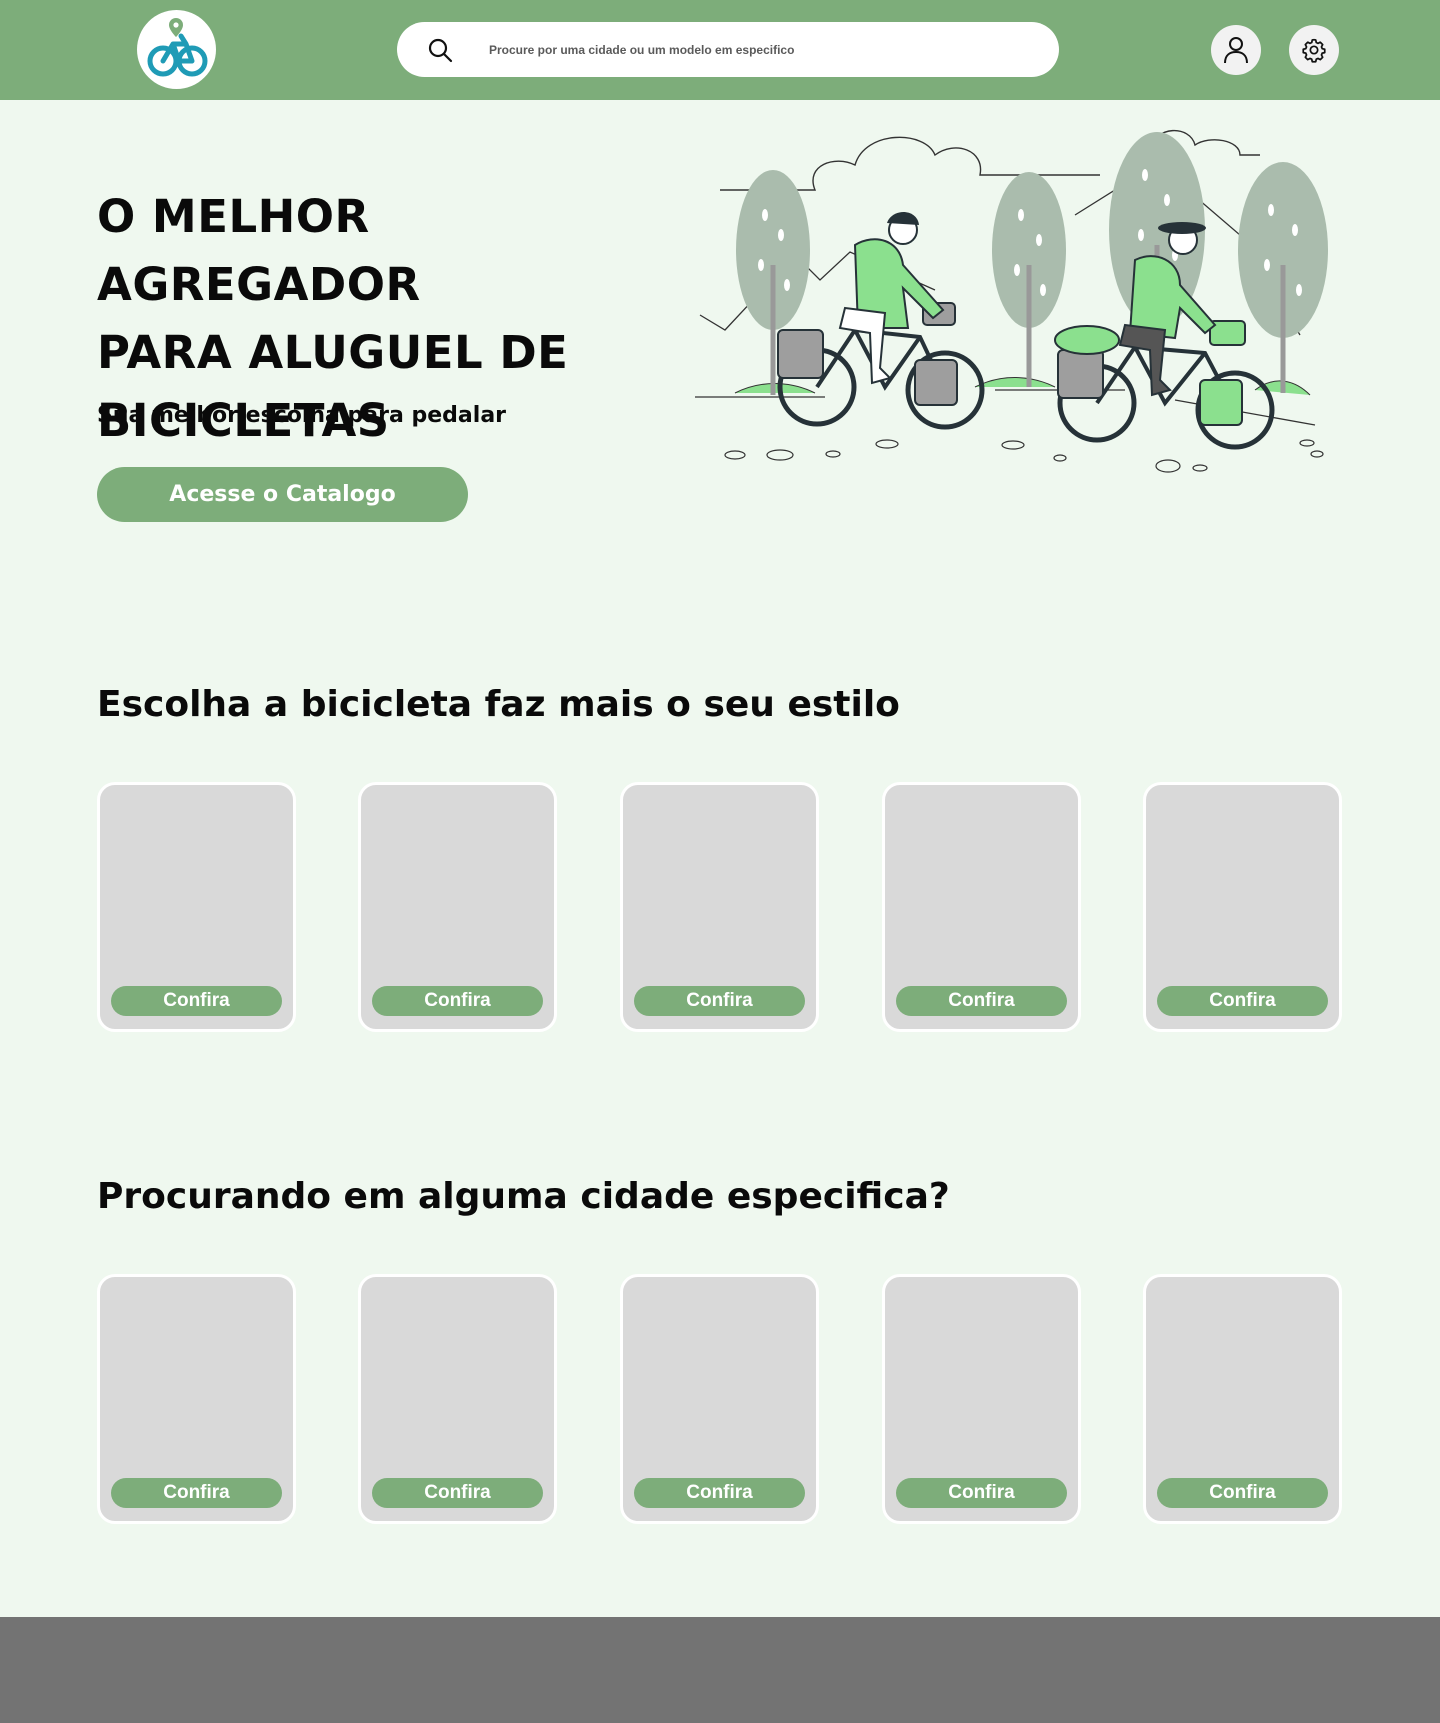  Describe the element at coordinates (333, 352) in the screenshot. I see `hero-title-line: PARA ALUGUEL DE` at that location.